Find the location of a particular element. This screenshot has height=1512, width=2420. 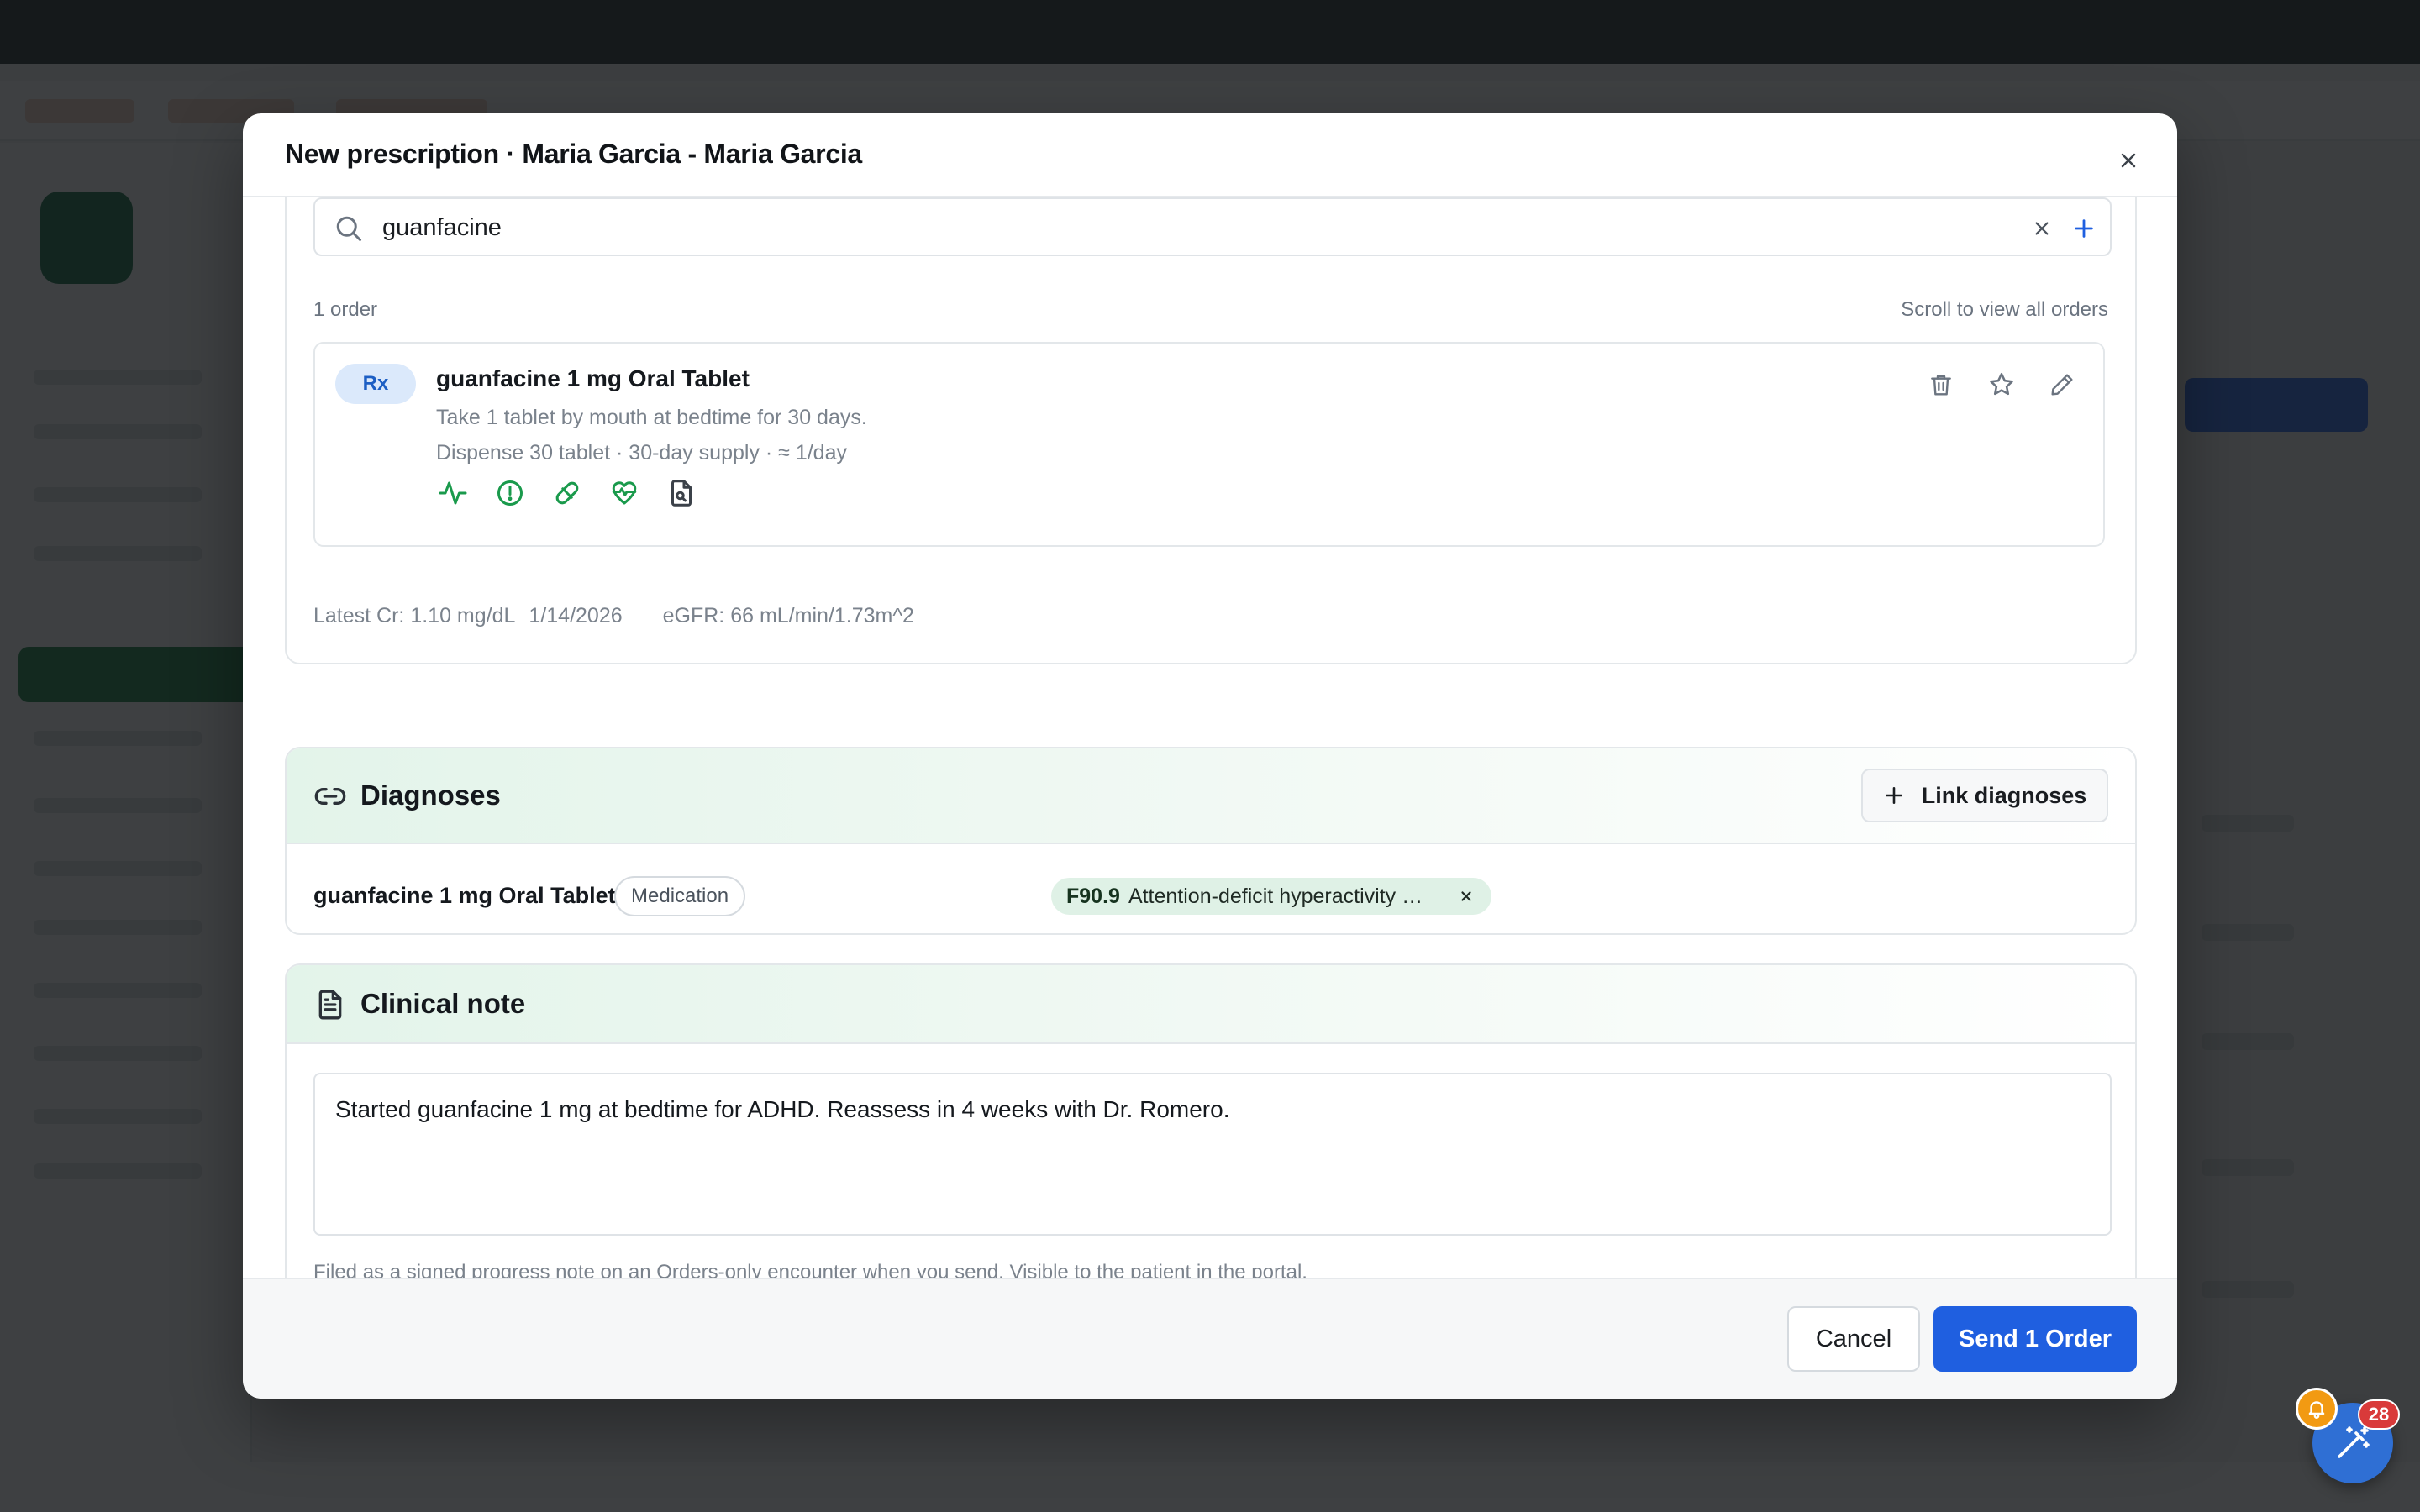

clear-search-button is located at coordinates (2042, 228).